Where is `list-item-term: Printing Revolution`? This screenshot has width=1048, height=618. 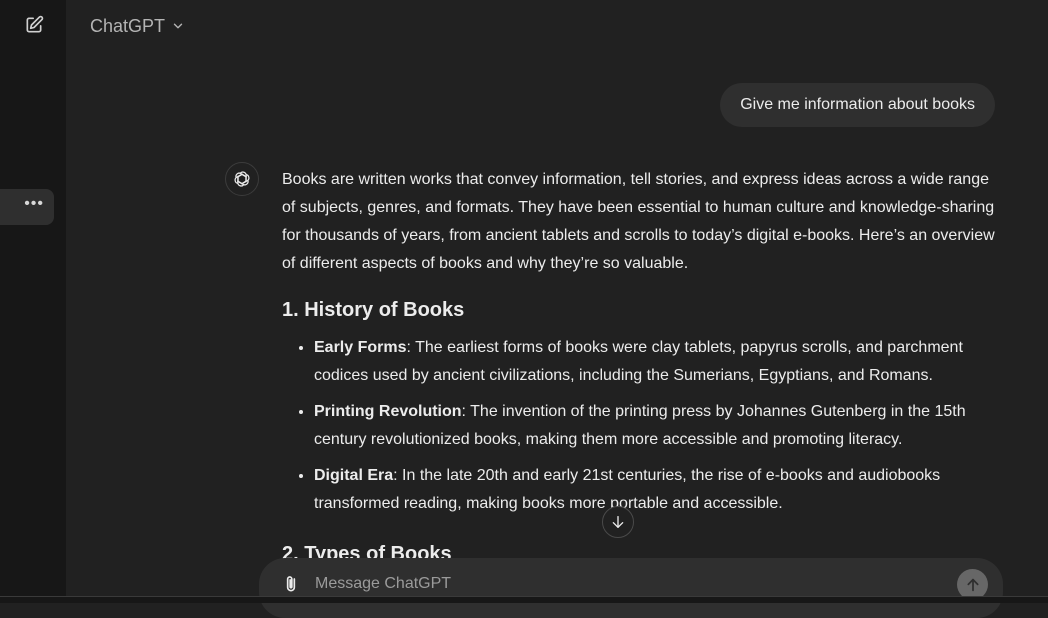
list-item-term: Printing Revolution is located at coordinates (388, 411).